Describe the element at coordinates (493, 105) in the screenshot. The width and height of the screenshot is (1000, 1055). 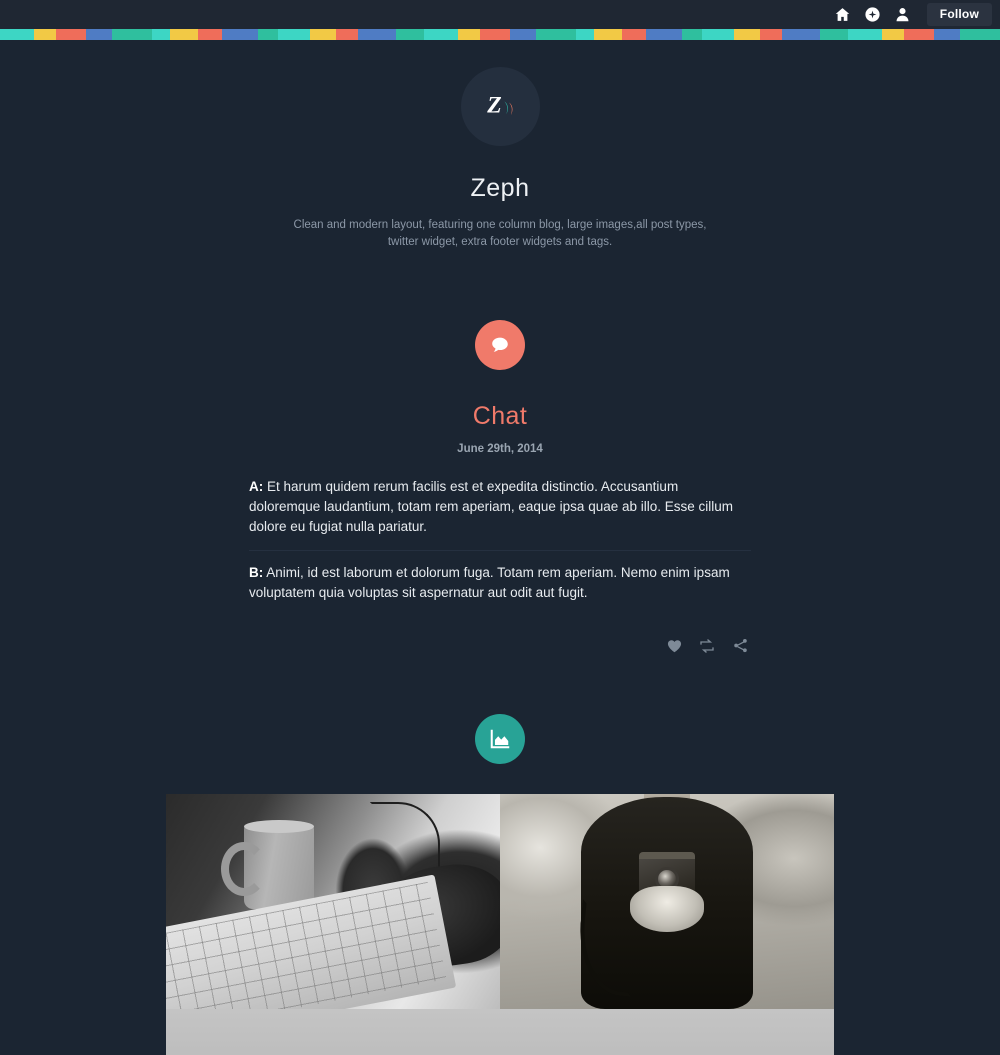
I see `svg-text: Z` at that location.